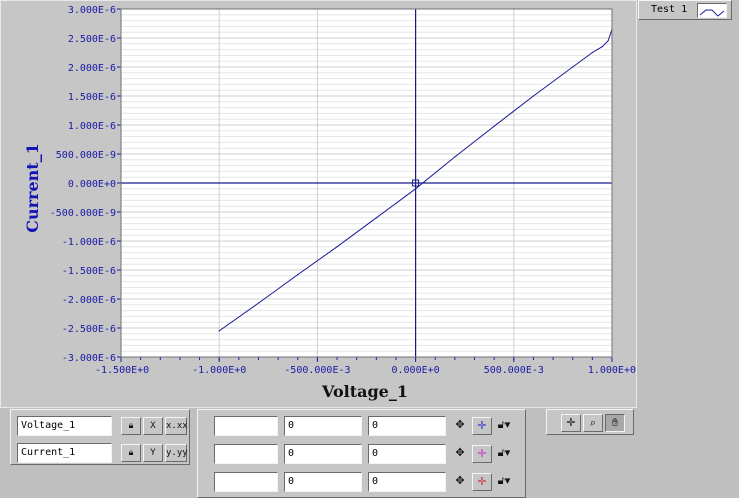 The width and height of the screenshot is (739, 498). I want to click on y-tick-label: 0.000E+0, so click(92, 184).